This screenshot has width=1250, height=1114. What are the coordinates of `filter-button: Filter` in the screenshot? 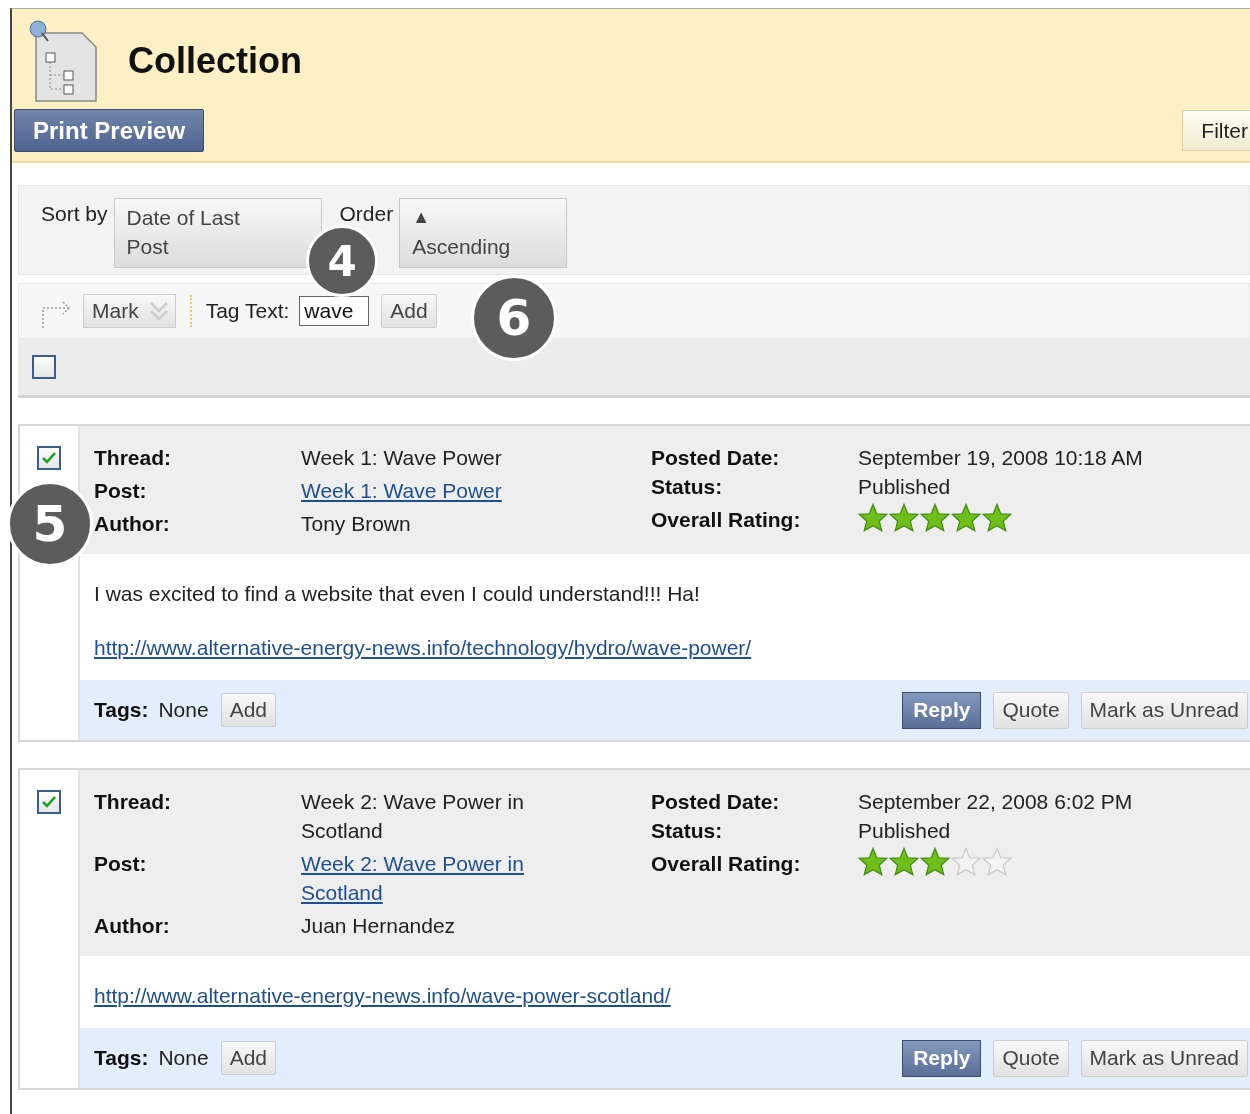 It's located at (1216, 130).